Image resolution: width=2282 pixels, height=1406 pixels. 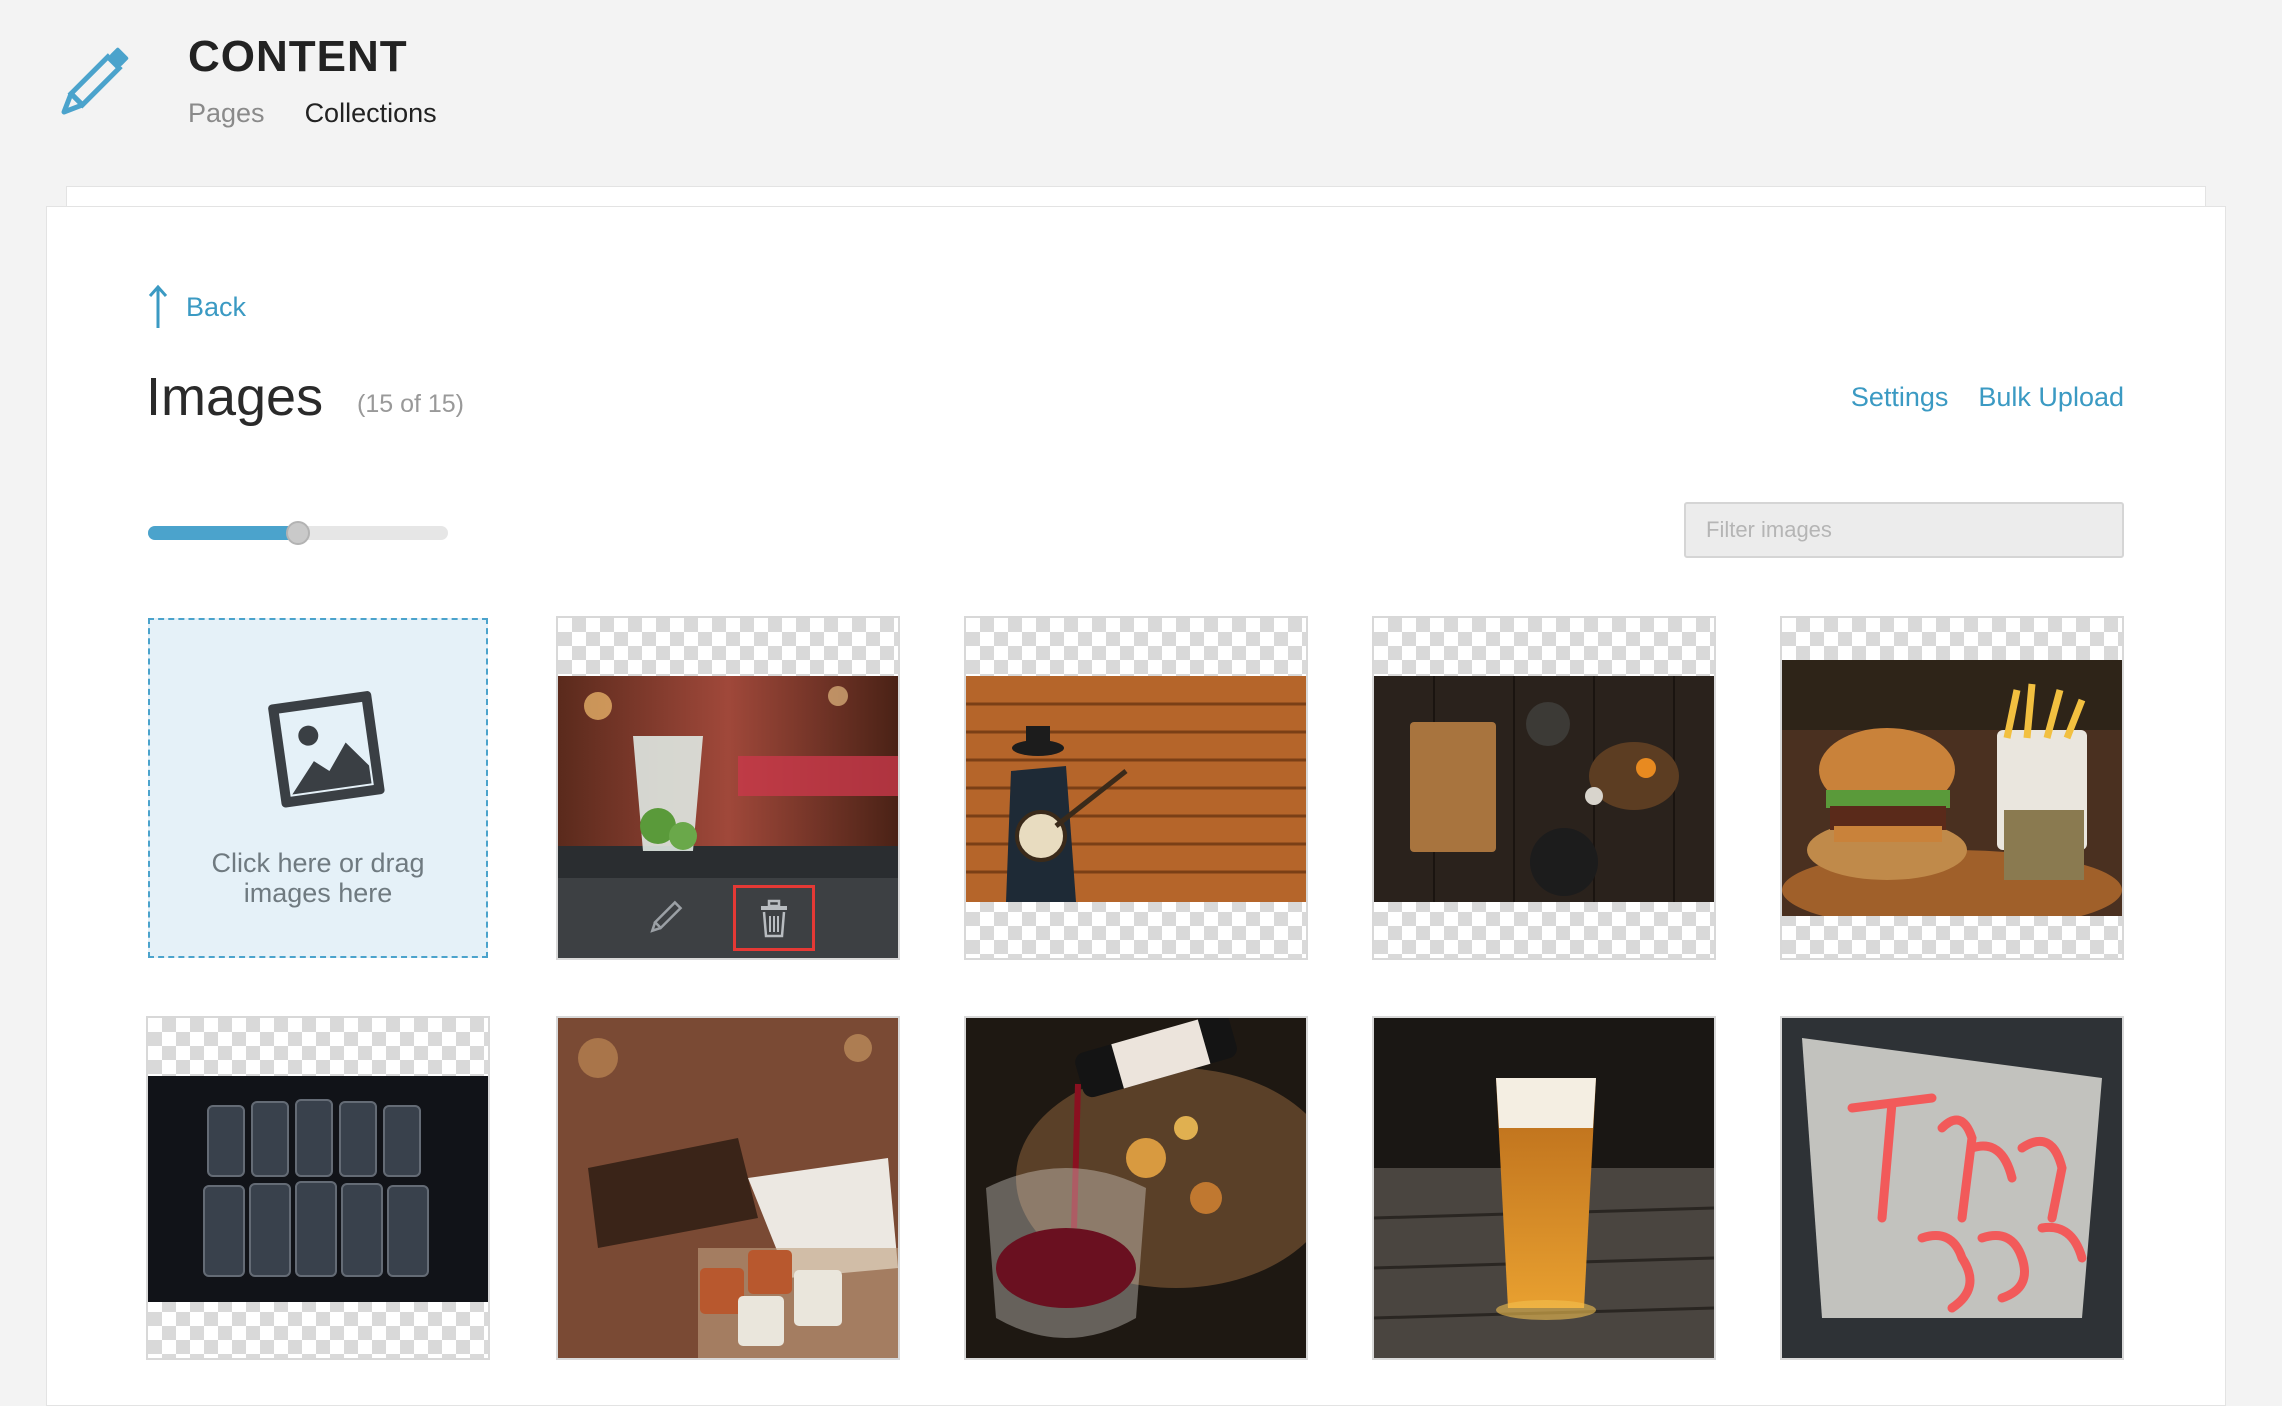 I want to click on settings-link: Settings, so click(x=1900, y=397).